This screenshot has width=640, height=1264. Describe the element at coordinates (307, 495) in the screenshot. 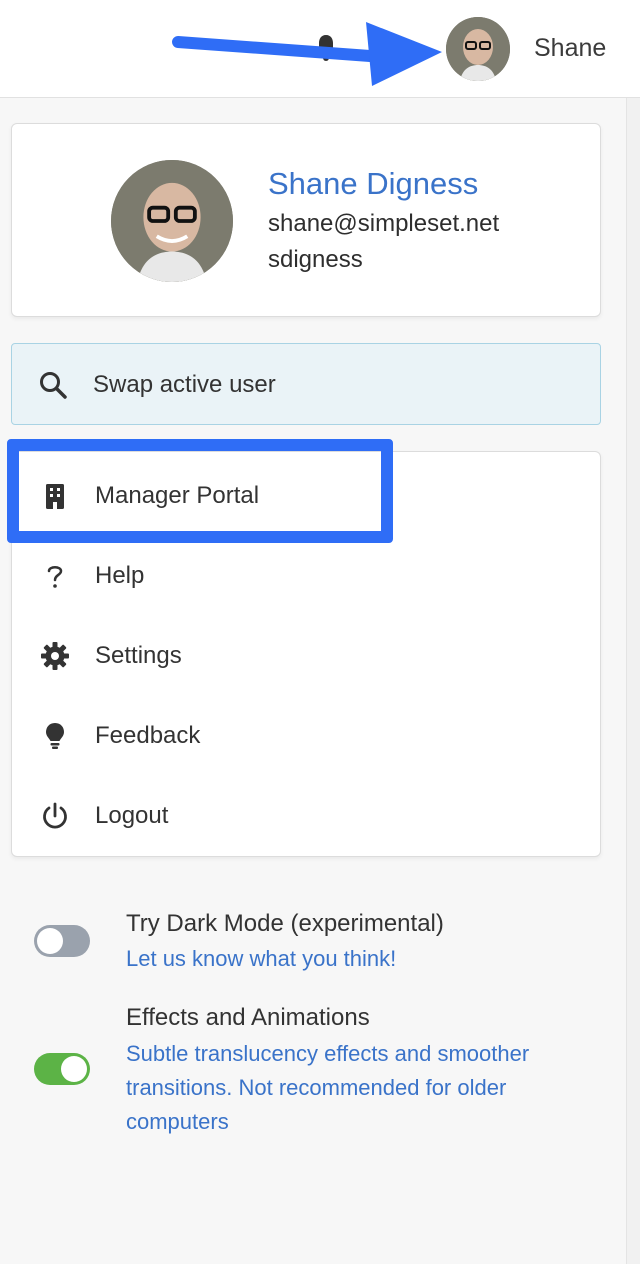

I see `menu-item-manager-portal: Manager Portal` at that location.